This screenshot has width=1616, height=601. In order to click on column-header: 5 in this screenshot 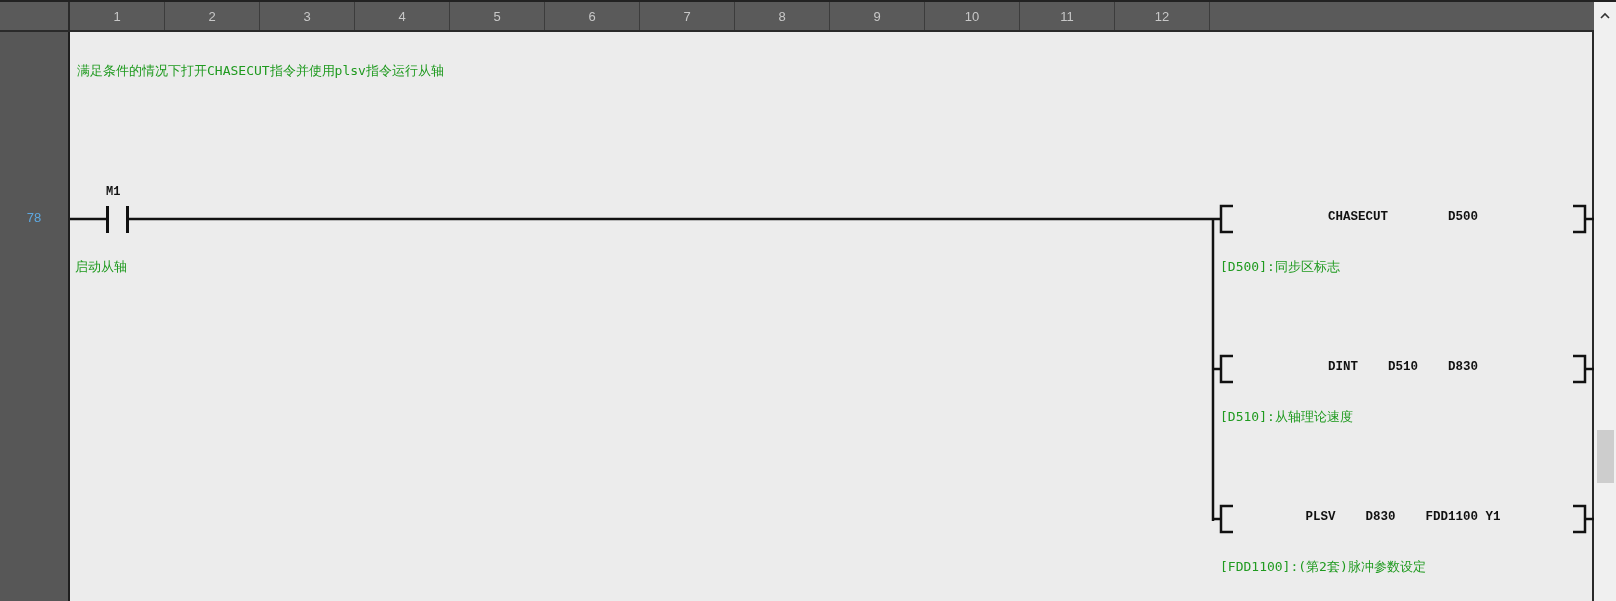, I will do `click(497, 16)`.